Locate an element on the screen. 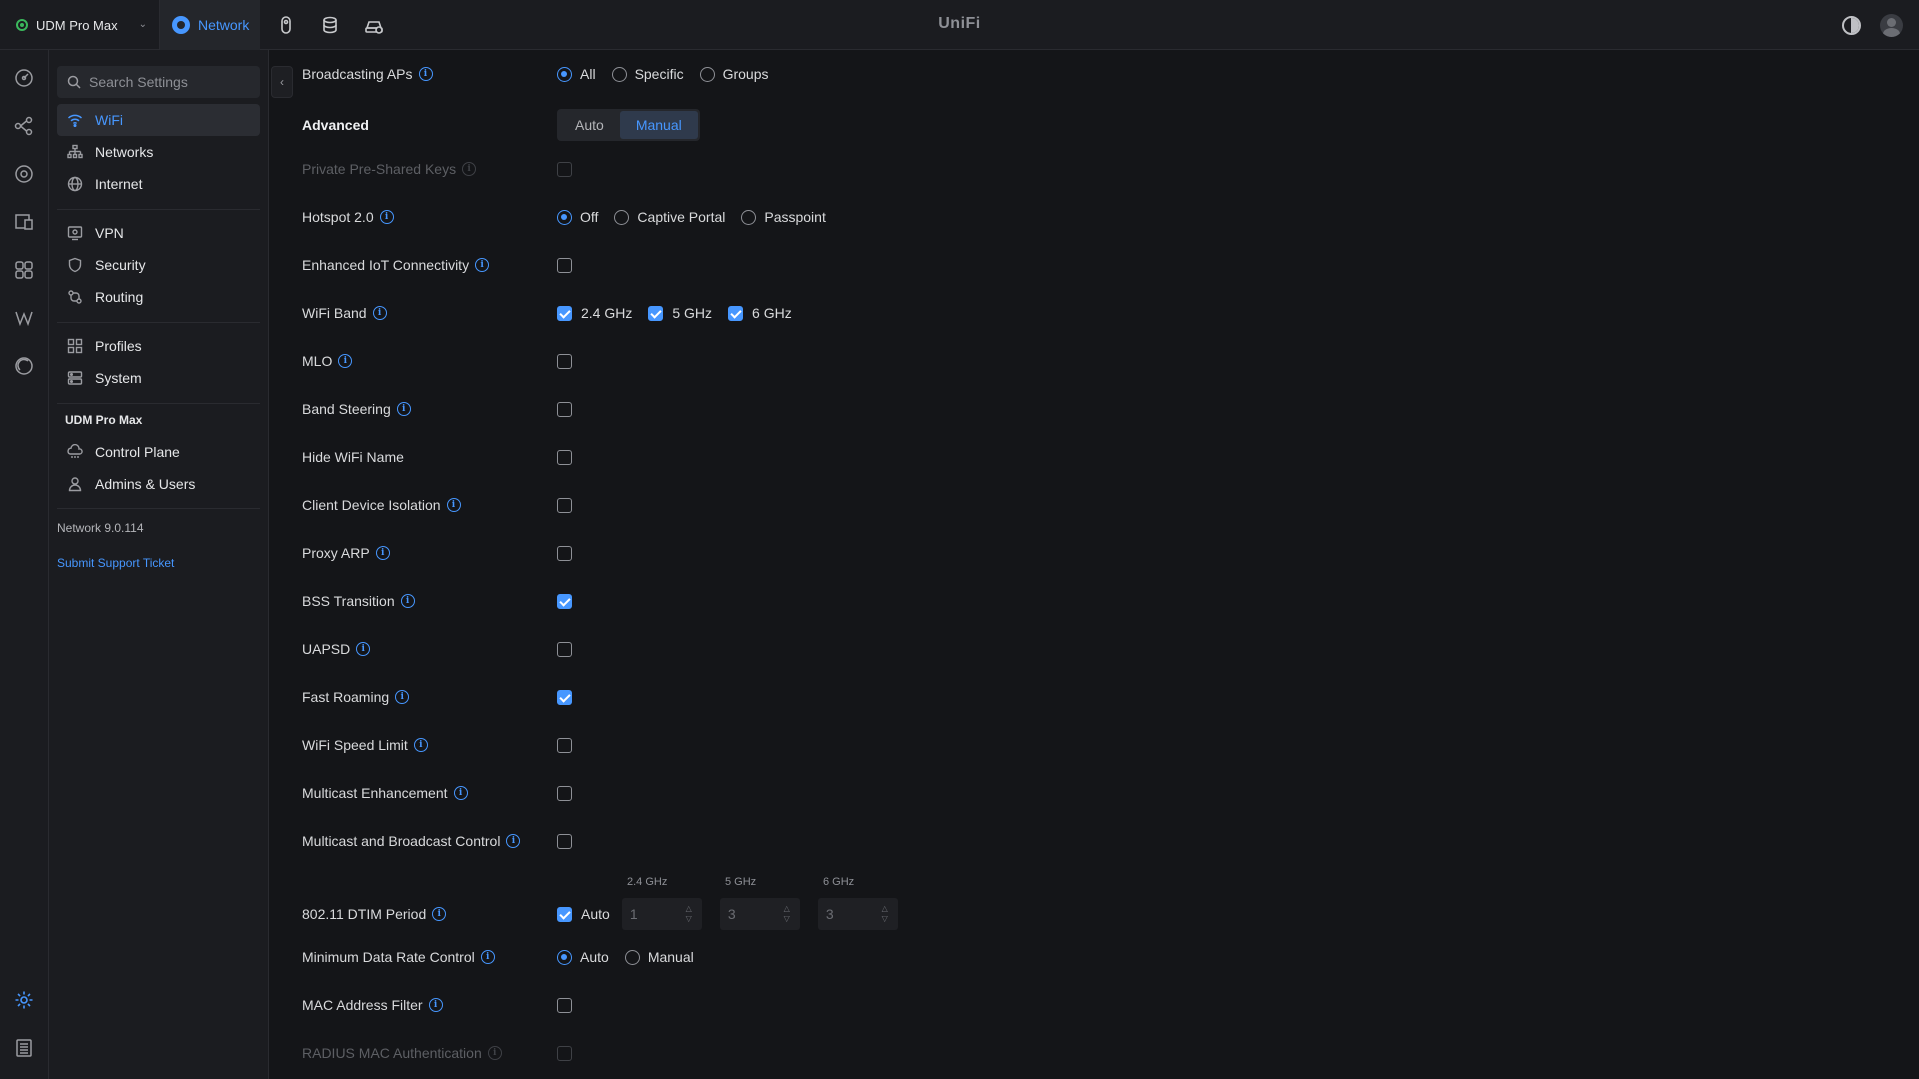 Image resolution: width=1919 pixels, height=1079 pixels. radio-all-label: All is located at coordinates (588, 74).